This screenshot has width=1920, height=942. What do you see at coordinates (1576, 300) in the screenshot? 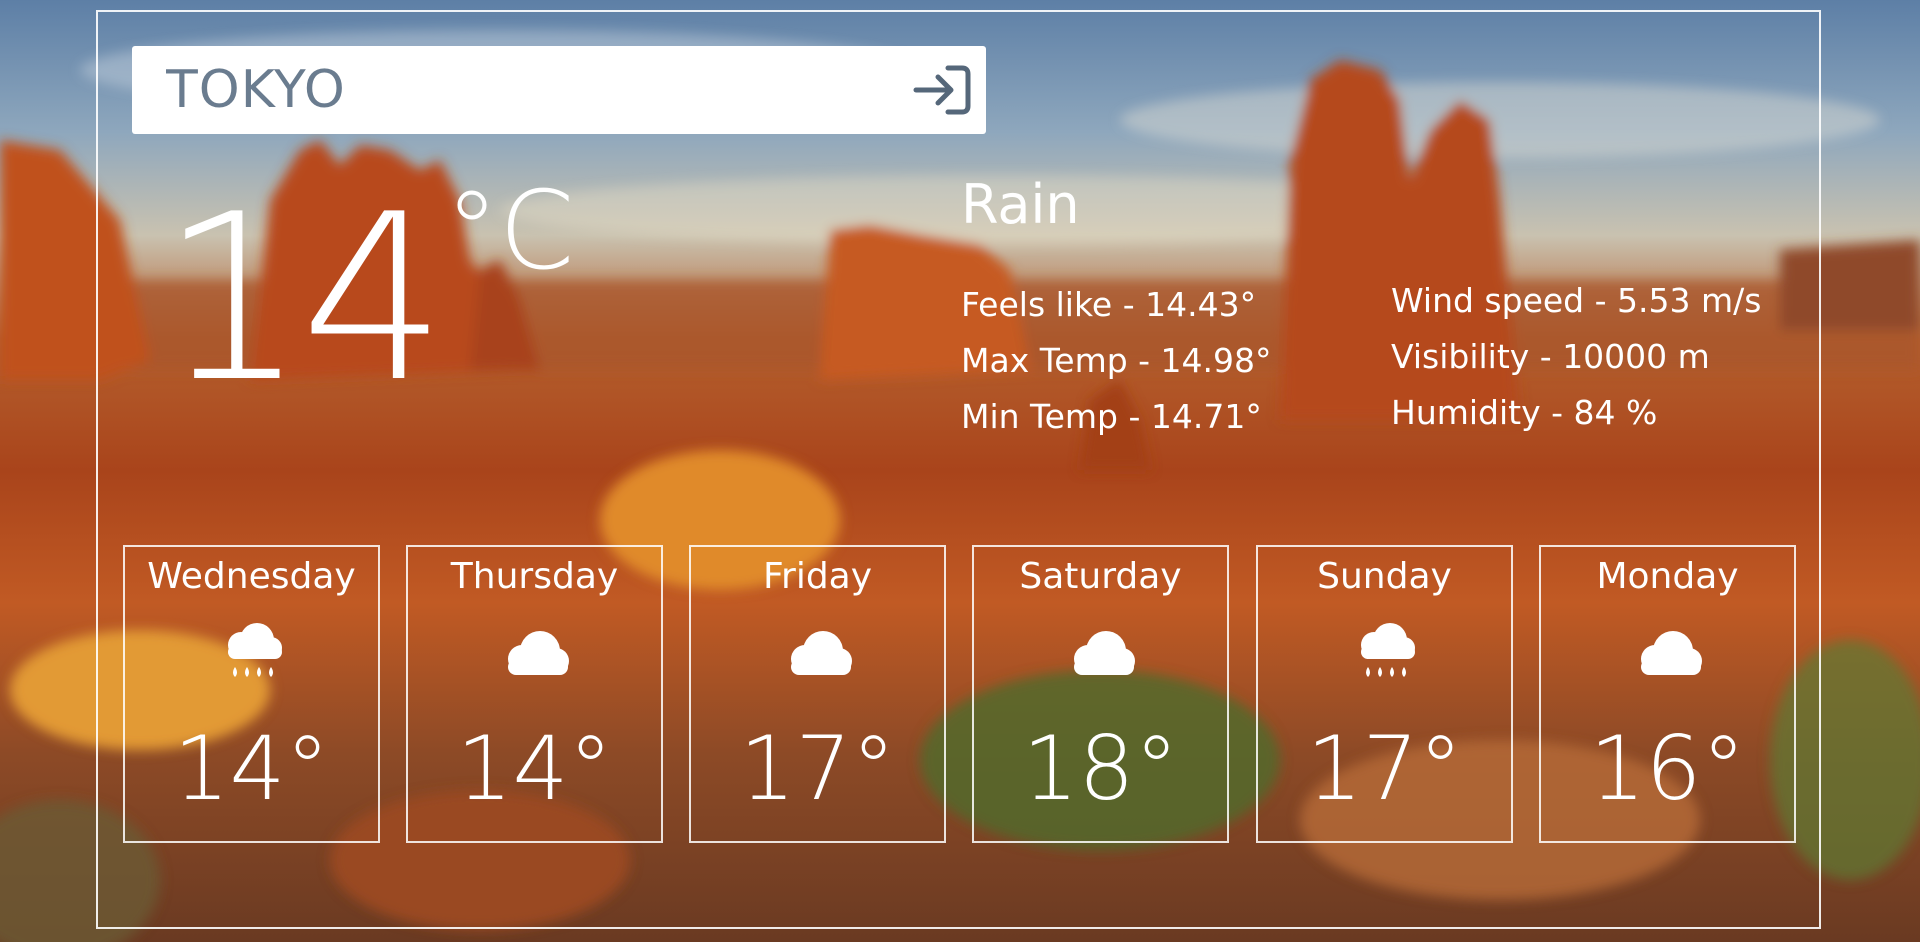
I see `wind-speed: Wind speed - 5.53 m/s` at bounding box center [1576, 300].